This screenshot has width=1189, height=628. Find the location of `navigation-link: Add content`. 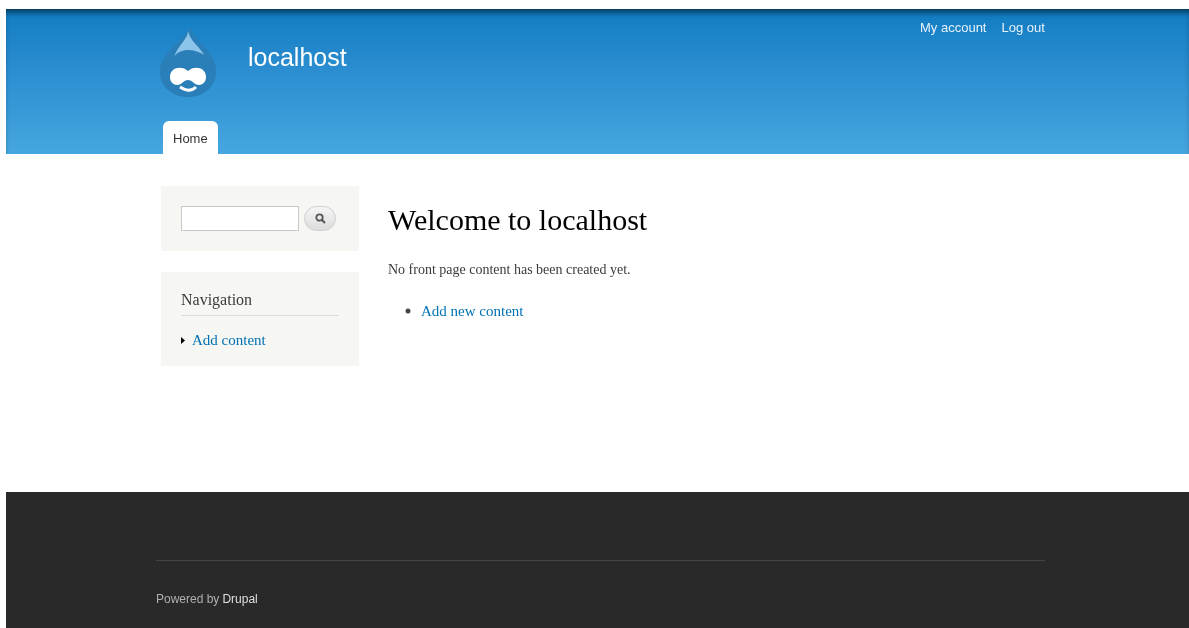

navigation-link: Add content is located at coordinates (229, 340).